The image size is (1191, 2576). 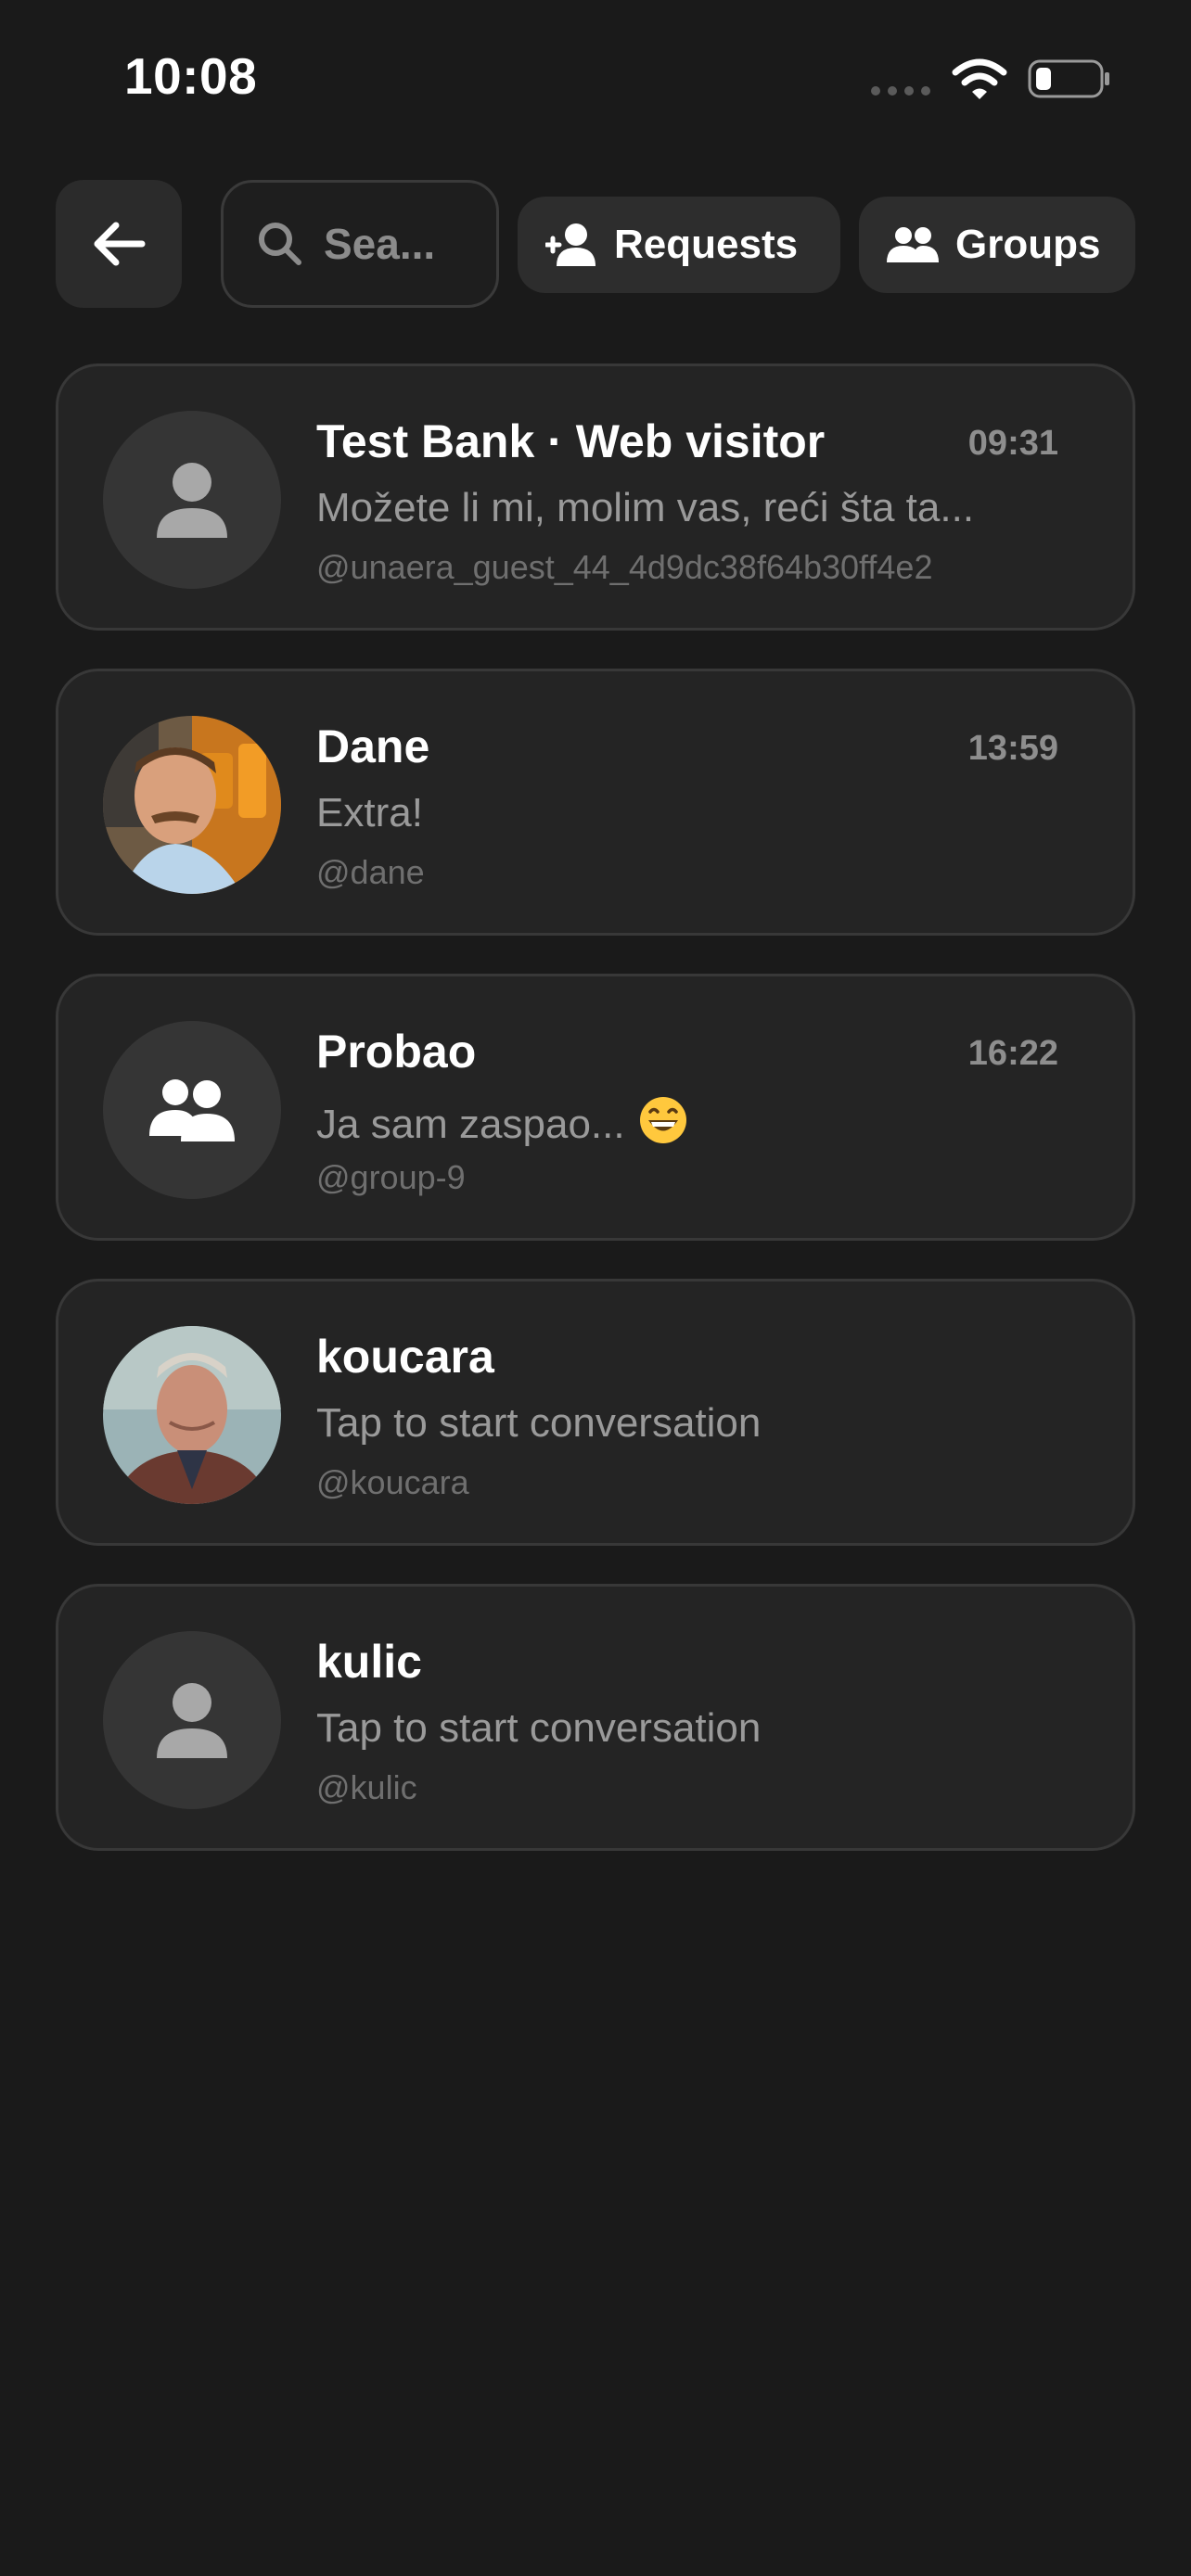 I want to click on conversation-handle: @group-9, so click(x=391, y=1177).